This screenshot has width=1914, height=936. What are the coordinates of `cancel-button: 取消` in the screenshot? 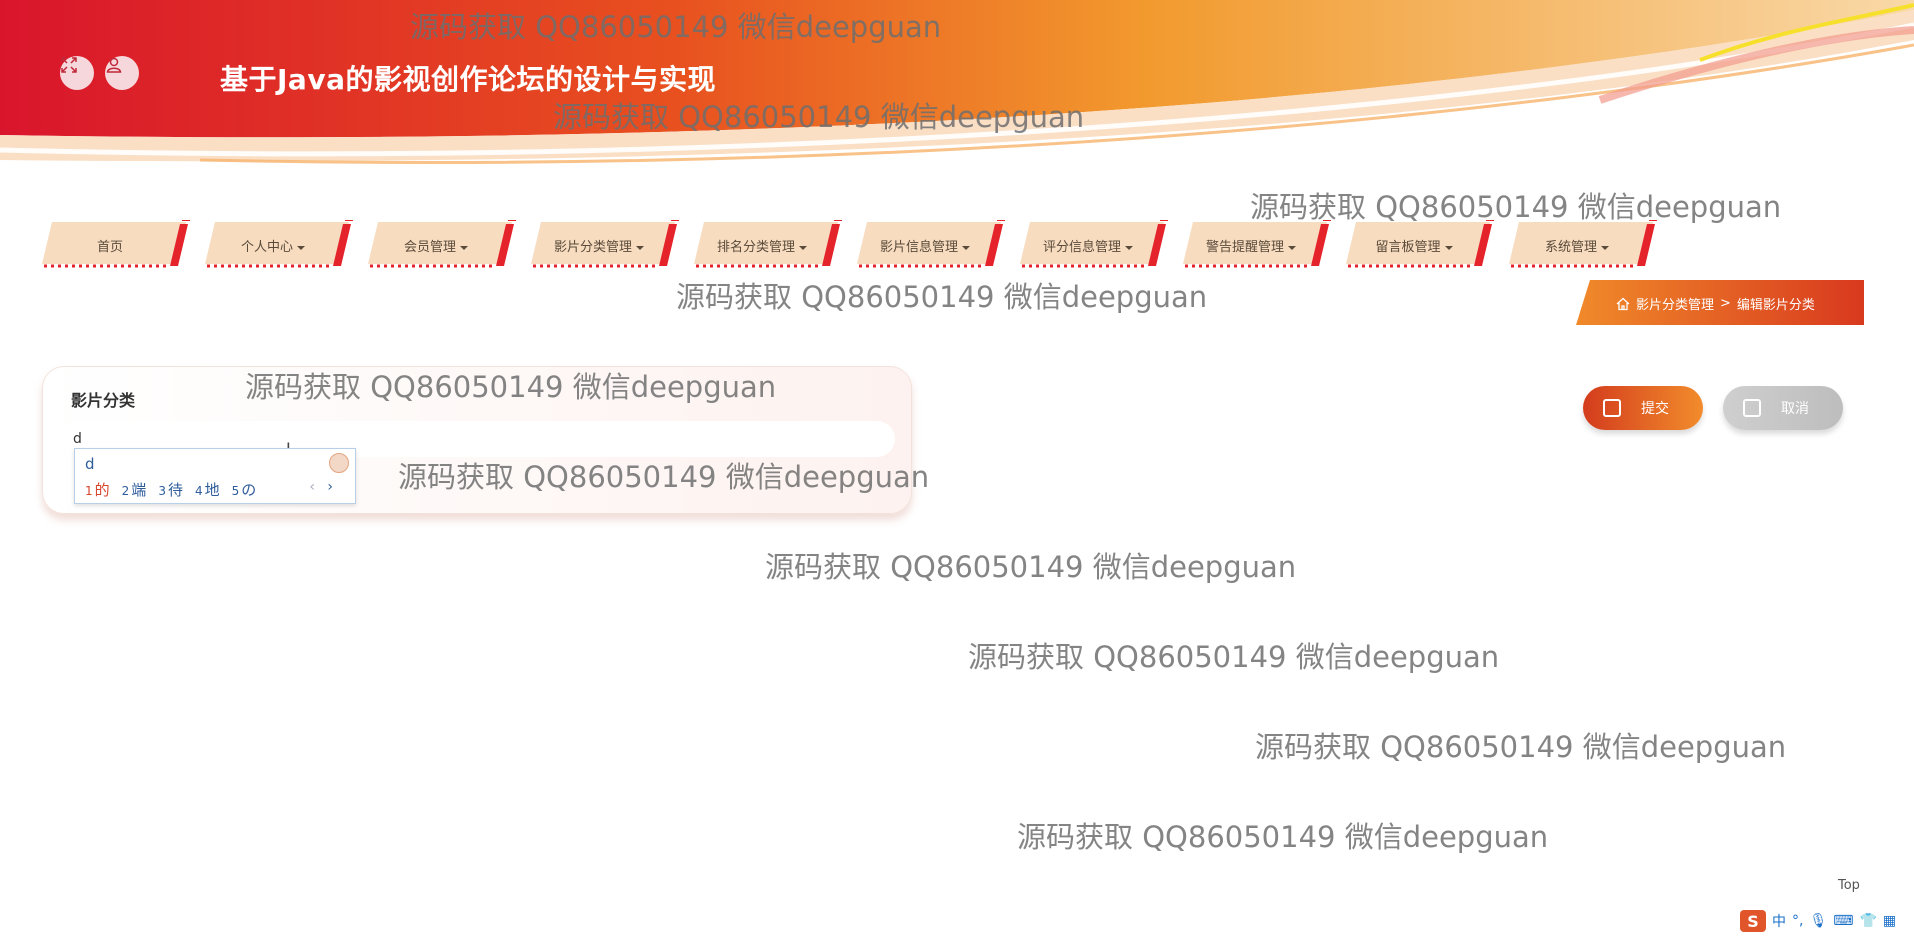 It's located at (1783, 408).